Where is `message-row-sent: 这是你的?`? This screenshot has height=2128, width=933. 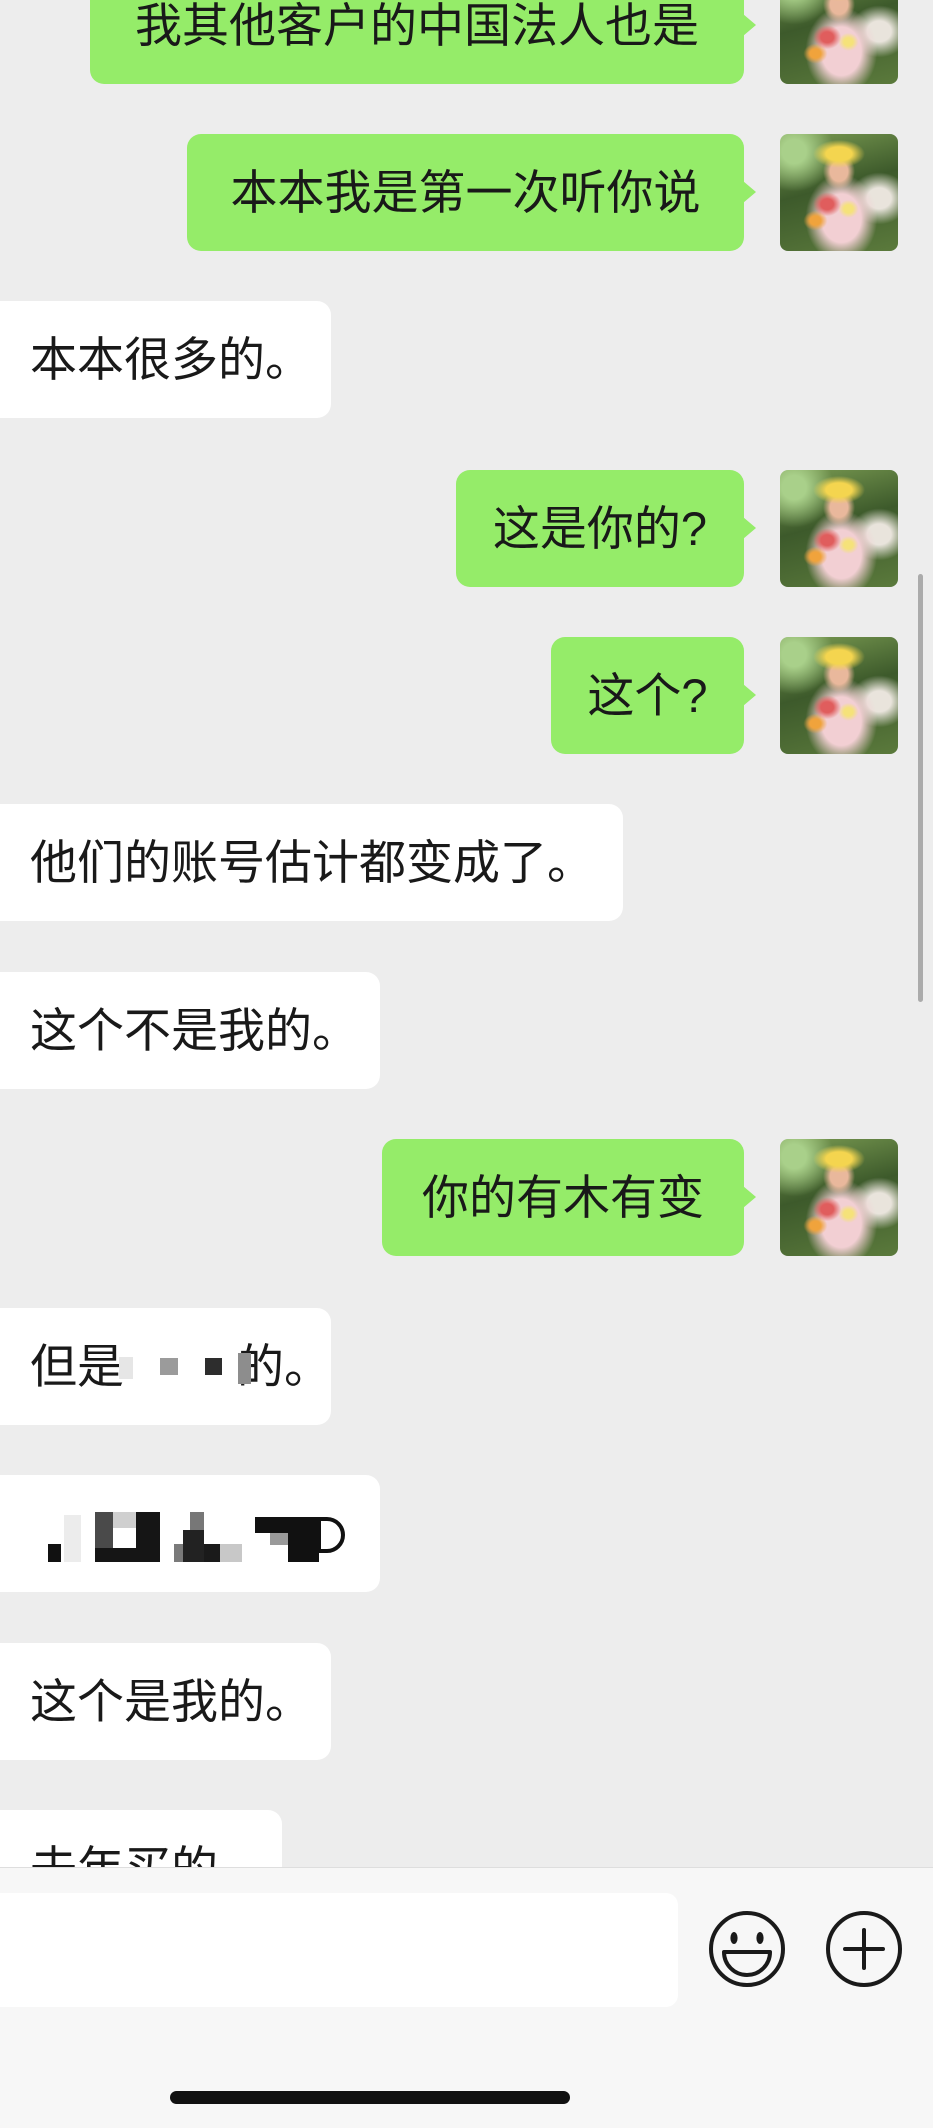
message-row-sent: 这是你的? is located at coordinates (466, 528).